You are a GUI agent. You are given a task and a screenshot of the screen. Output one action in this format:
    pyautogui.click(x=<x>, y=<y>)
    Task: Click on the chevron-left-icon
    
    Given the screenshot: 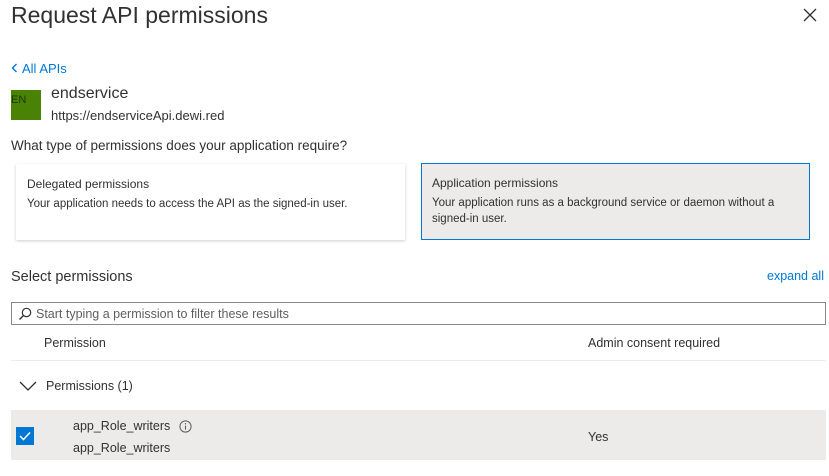 What is the action you would take?
    pyautogui.click(x=14, y=68)
    